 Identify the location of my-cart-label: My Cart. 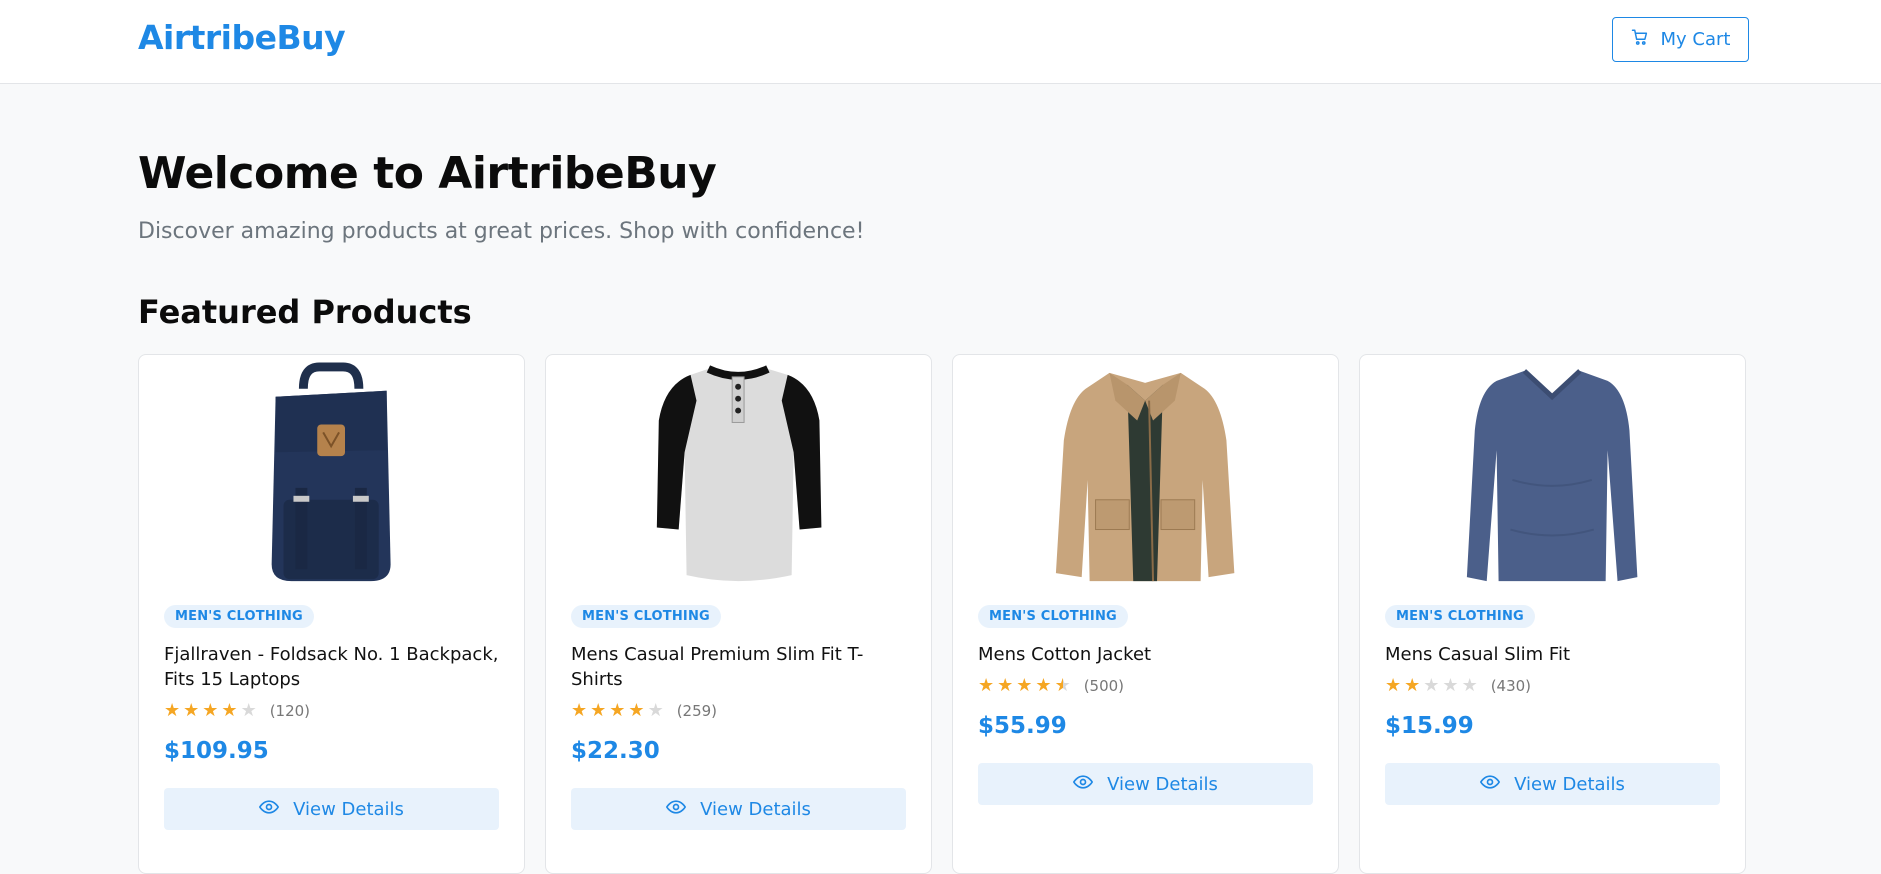
(1695, 39).